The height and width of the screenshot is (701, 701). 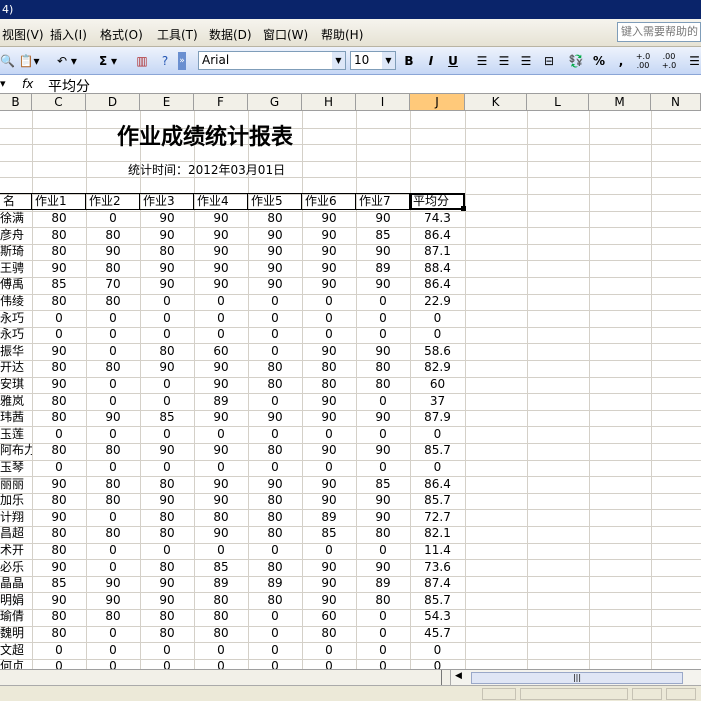 I want to click on menu-insert: 插入(I), so click(x=68, y=34).